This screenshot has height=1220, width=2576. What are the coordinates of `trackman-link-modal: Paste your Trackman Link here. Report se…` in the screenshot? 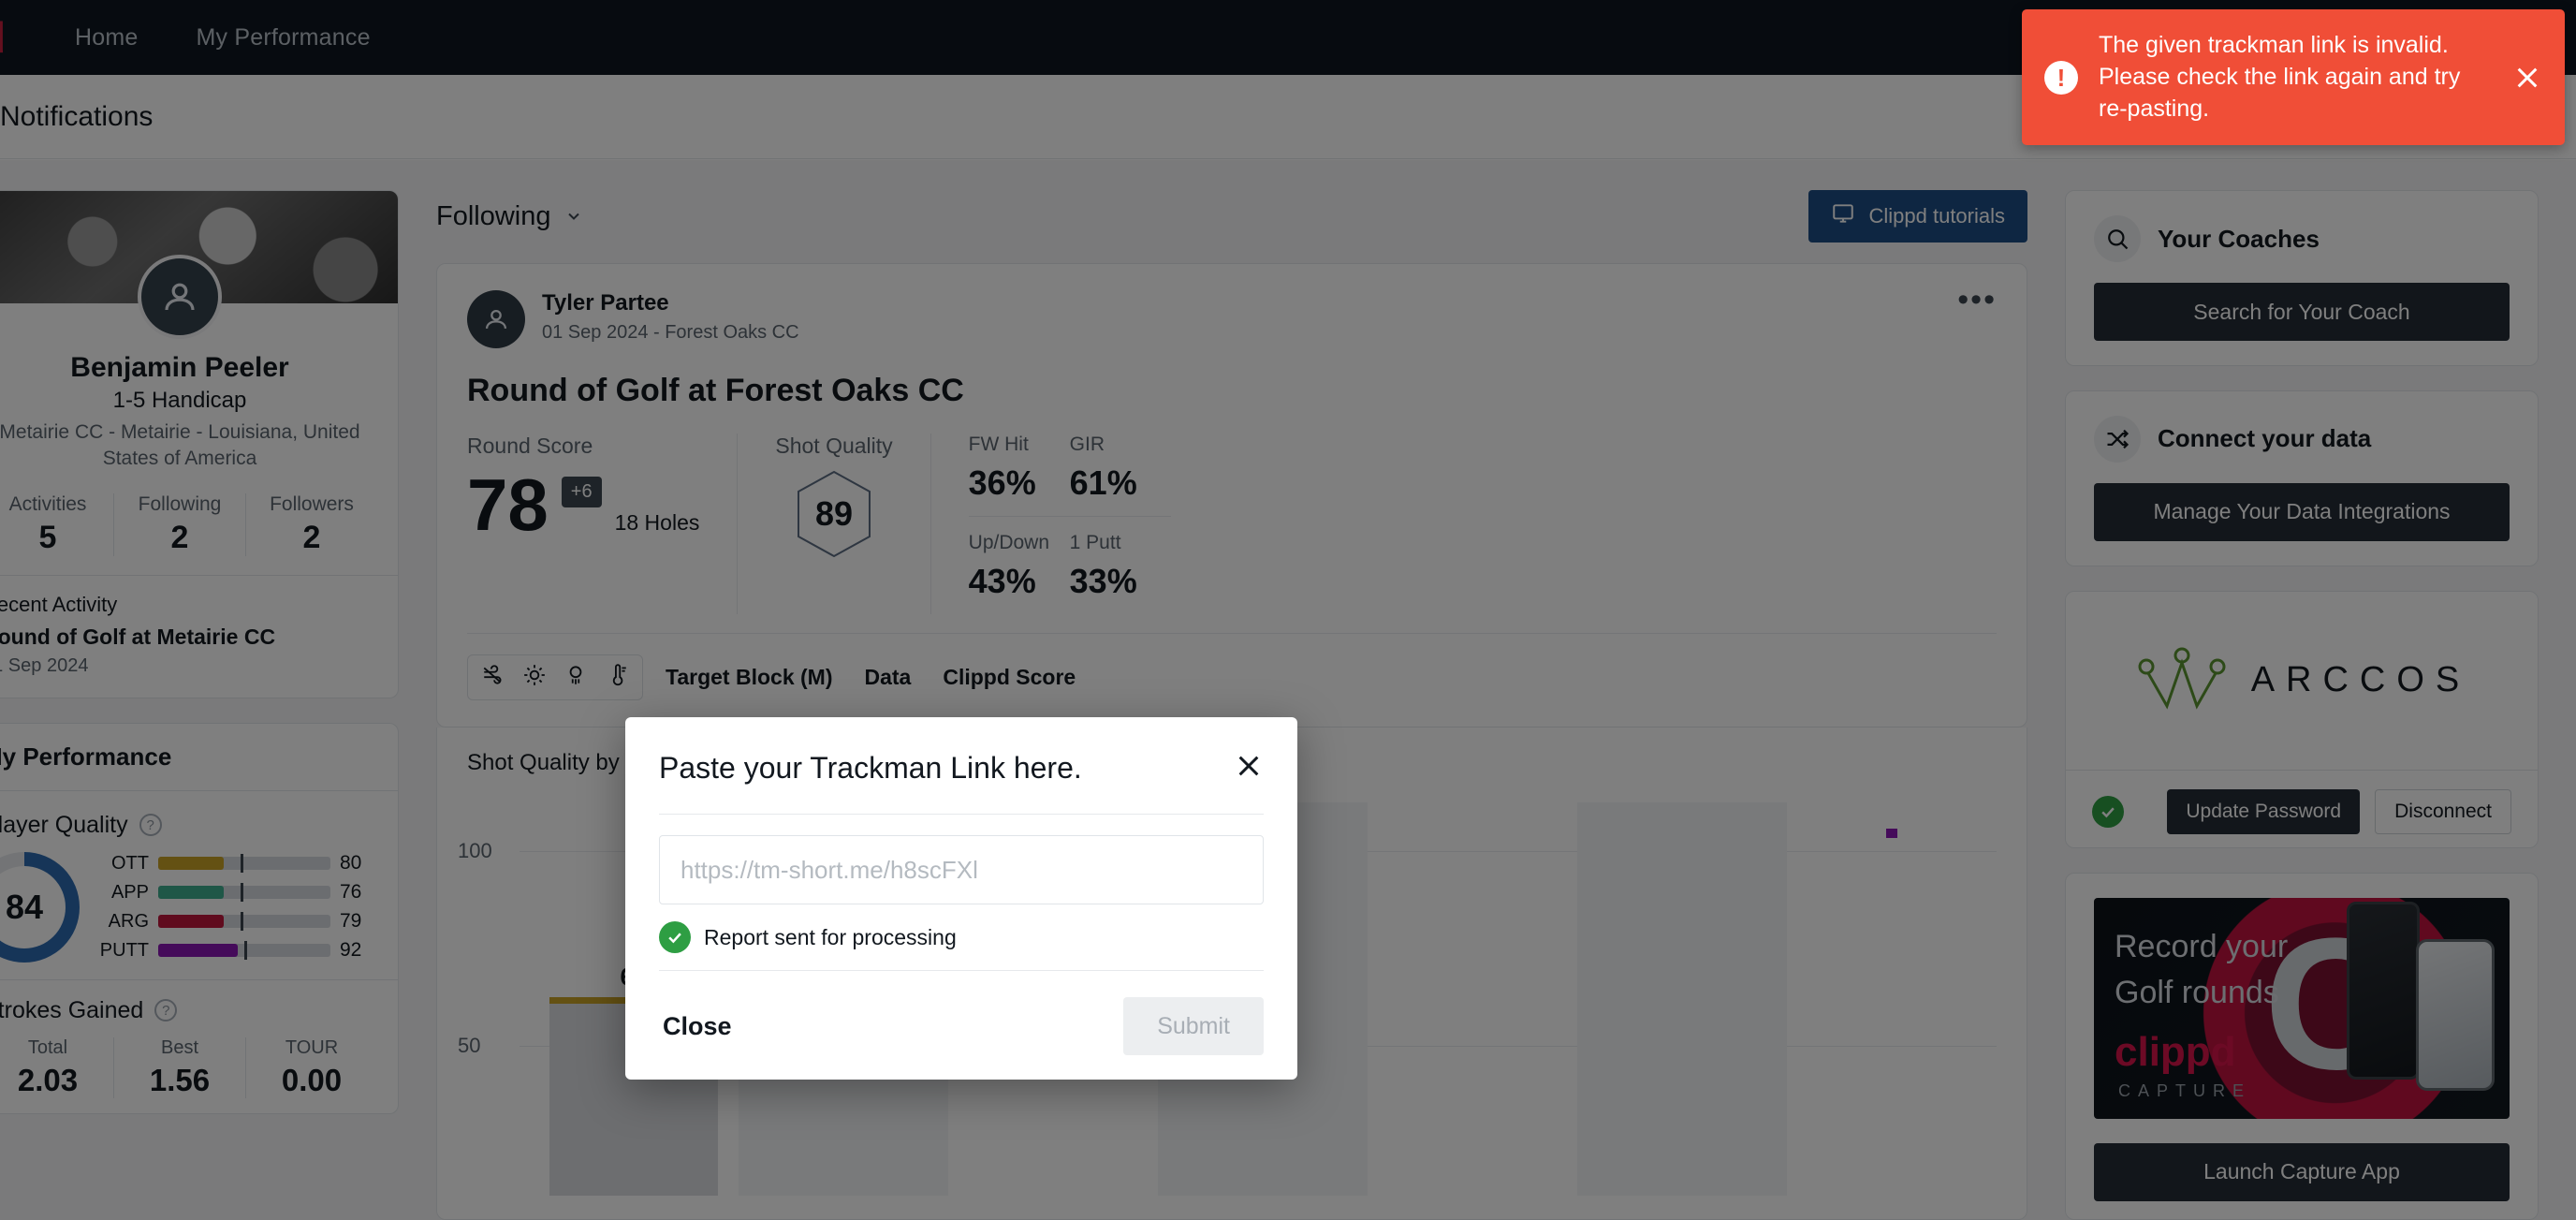 It's located at (961, 898).